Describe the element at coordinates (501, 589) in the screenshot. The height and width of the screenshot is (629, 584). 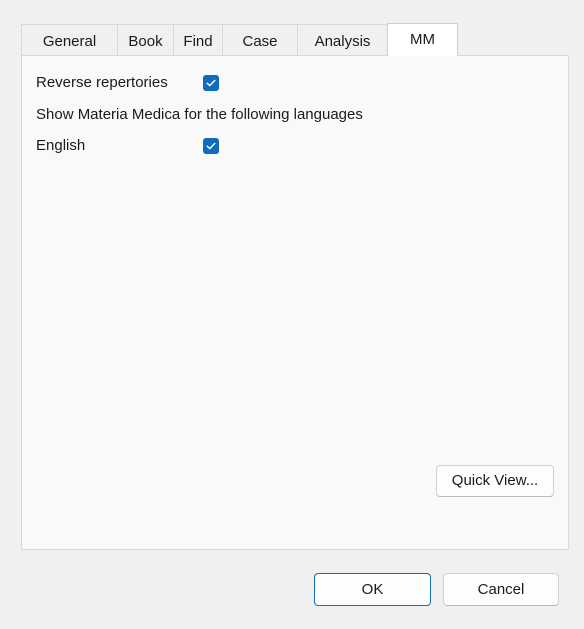
I see `cancel-button: Cancel` at that location.